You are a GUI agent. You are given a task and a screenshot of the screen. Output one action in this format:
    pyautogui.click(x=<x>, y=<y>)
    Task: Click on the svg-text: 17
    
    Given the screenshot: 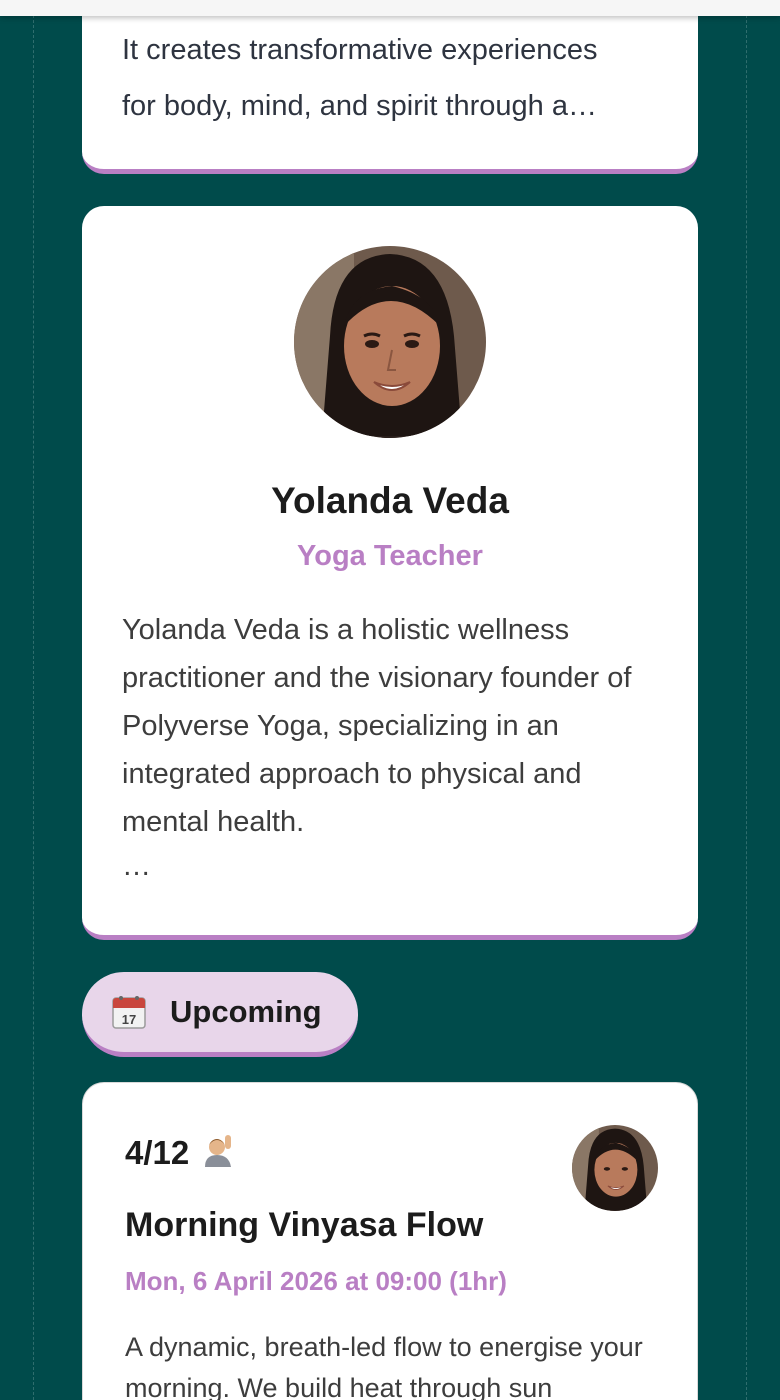 What is the action you would take?
    pyautogui.click(x=129, y=1019)
    